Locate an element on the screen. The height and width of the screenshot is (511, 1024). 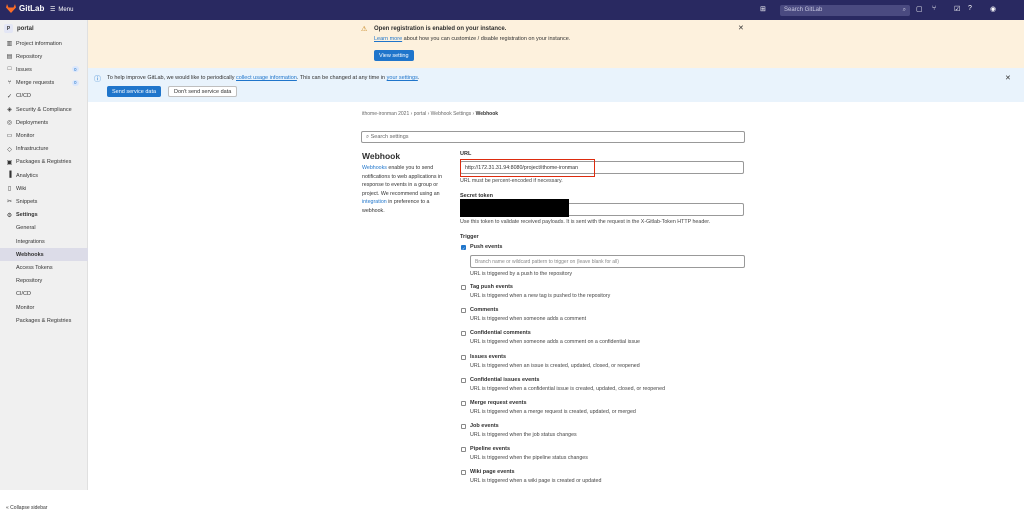
breadcrumb-item: Webhook Settings is located at coordinates (451, 114).